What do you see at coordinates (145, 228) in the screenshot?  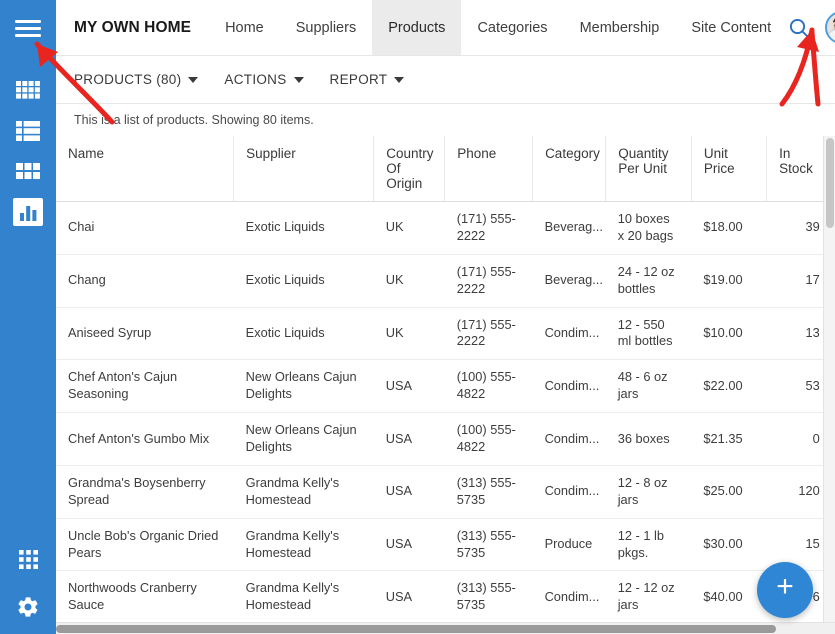 I see `cell-name: Chai` at bounding box center [145, 228].